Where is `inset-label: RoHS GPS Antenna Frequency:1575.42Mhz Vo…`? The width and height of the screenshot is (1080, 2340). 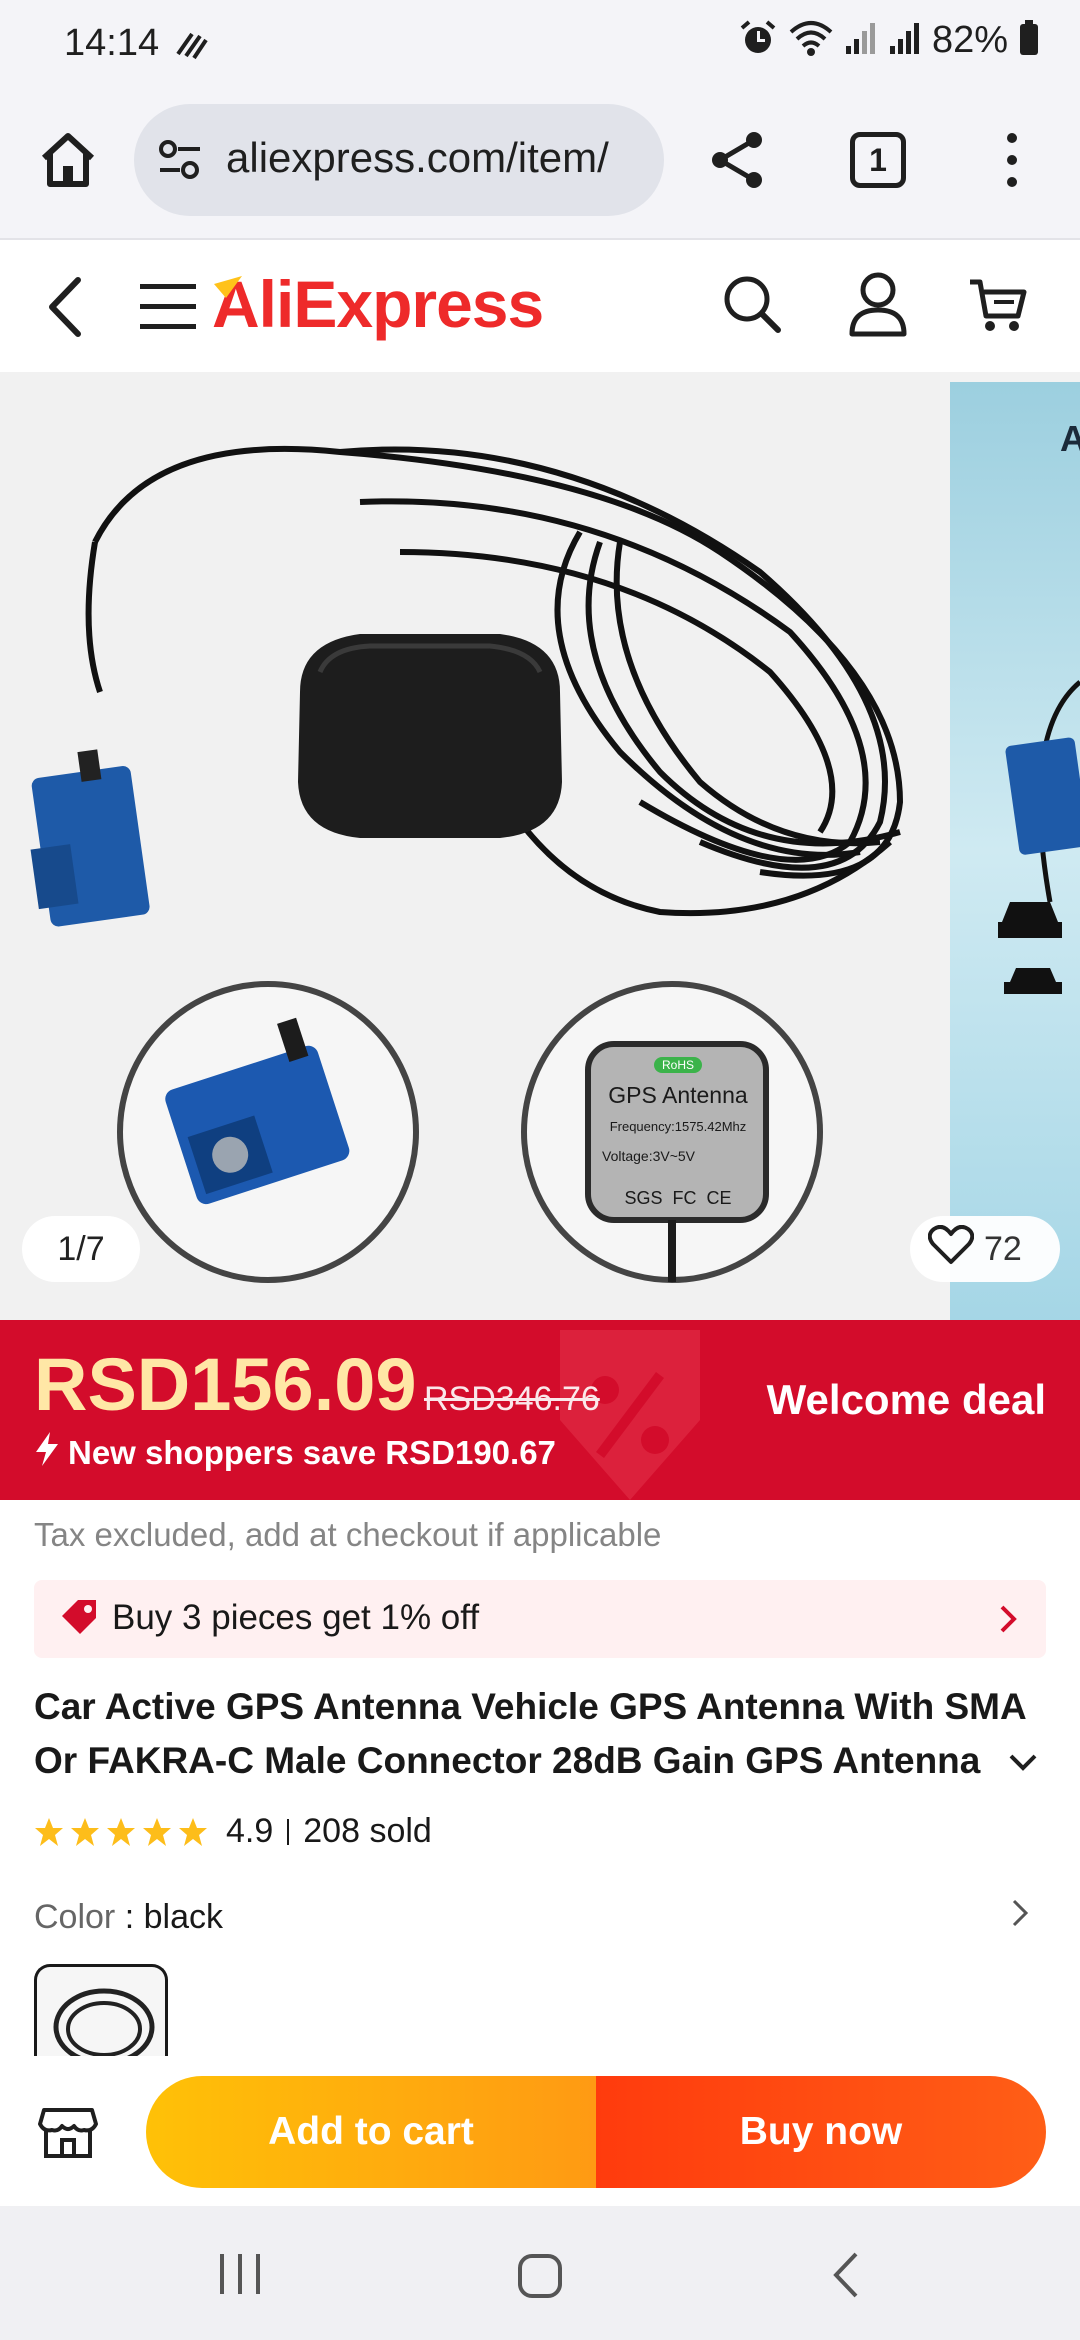
inset-label: RoHS GPS Antenna Frequency:1575.42Mhz Vo… is located at coordinates (678, 1132).